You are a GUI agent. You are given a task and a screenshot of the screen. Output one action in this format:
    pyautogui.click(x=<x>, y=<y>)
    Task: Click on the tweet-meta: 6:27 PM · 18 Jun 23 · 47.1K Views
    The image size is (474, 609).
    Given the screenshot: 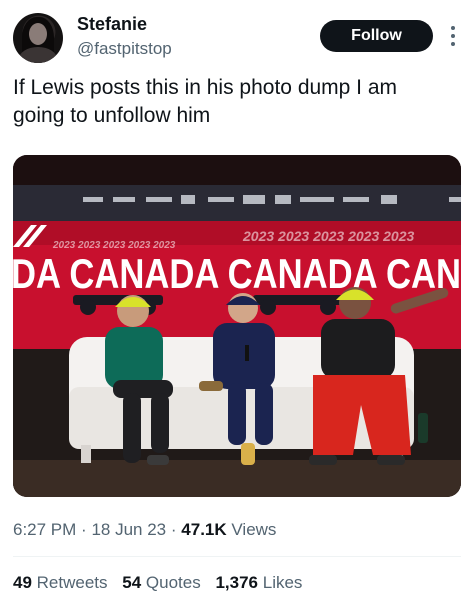 What is the action you would take?
    pyautogui.click(x=144, y=530)
    